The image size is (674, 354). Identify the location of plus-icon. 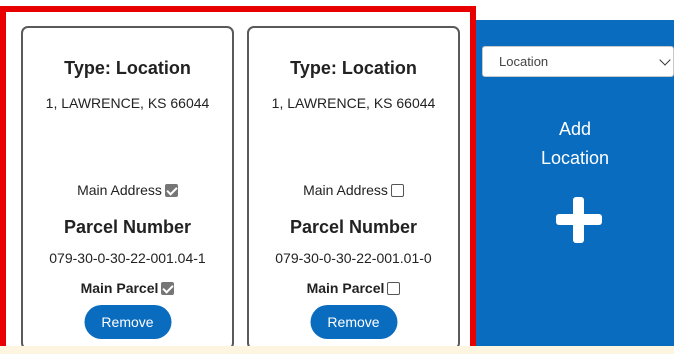
(579, 220).